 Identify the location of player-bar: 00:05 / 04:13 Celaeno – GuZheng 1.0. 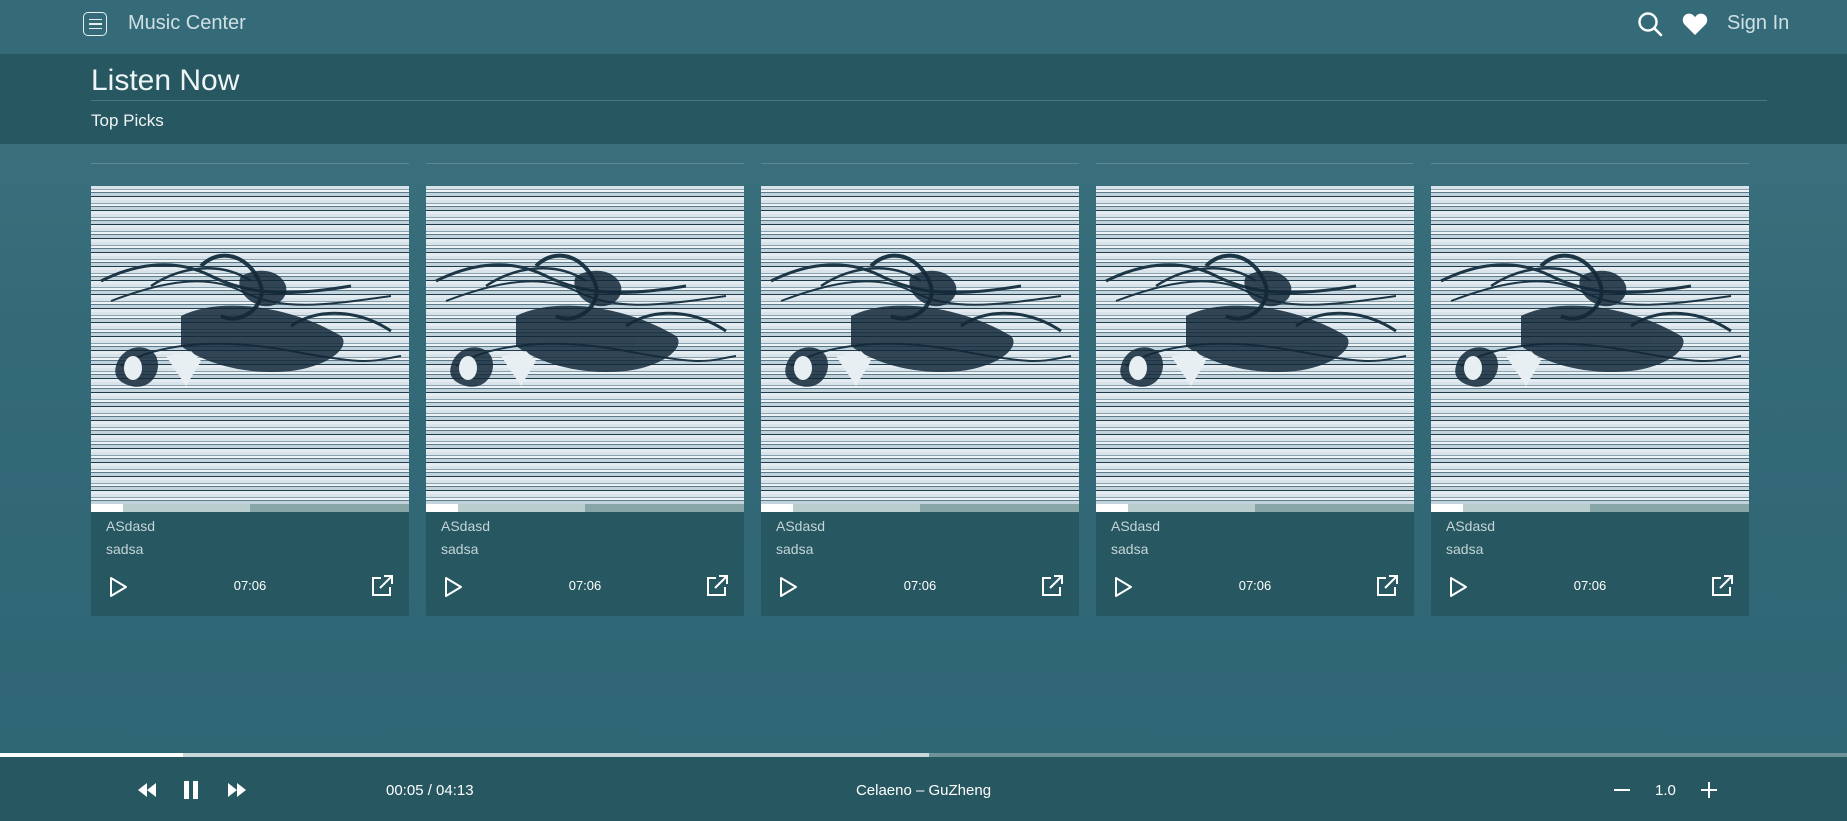
(923, 789).